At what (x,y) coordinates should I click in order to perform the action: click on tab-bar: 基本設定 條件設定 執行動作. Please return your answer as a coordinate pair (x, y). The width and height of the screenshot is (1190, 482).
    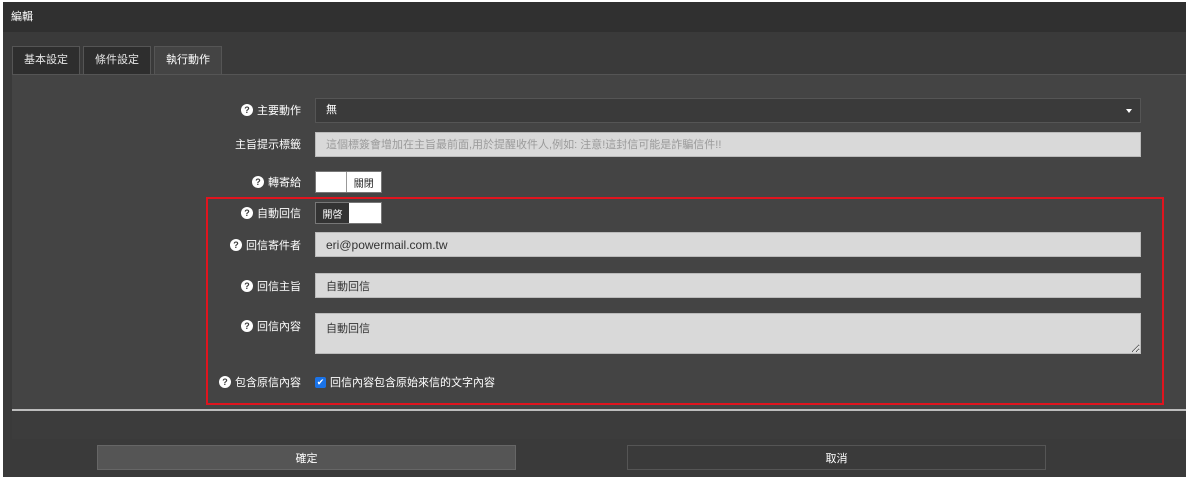
    Looking at the image, I should click on (118, 60).